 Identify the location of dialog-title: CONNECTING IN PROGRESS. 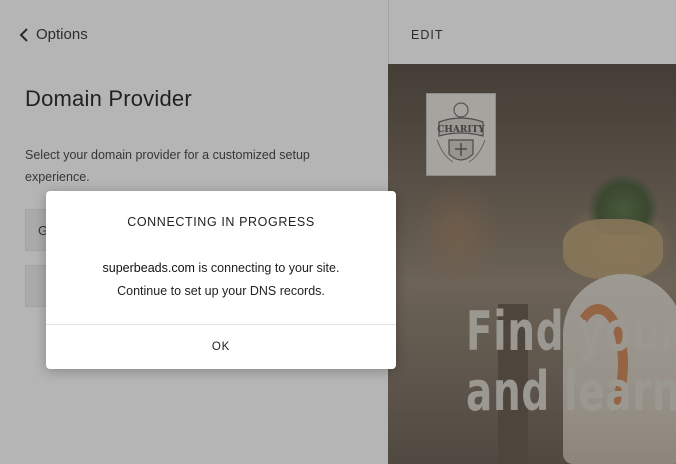
(221, 222).